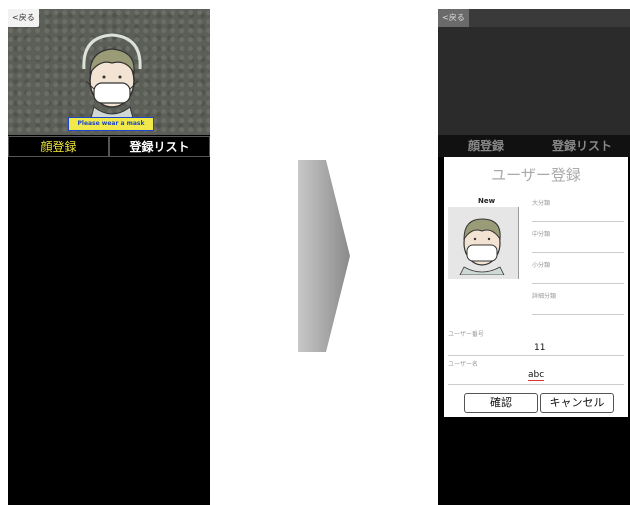  What do you see at coordinates (577, 403) in the screenshot?
I see `cancel-button: キャンセル` at bounding box center [577, 403].